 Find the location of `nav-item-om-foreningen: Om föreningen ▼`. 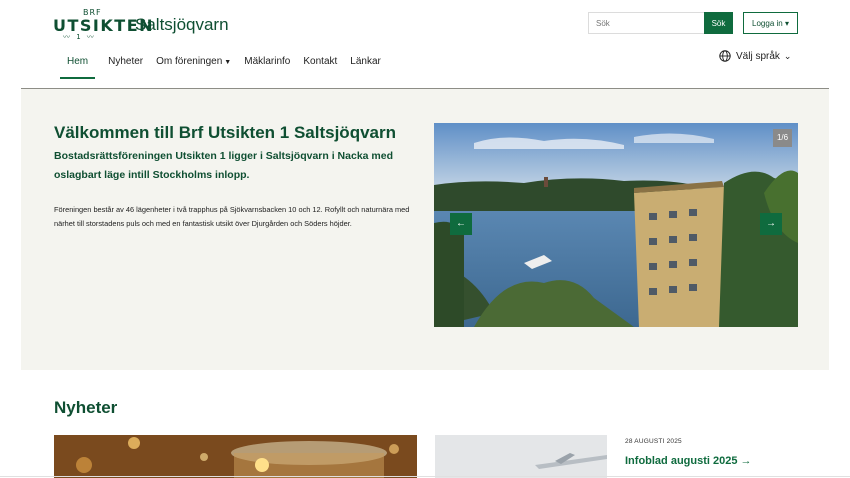

nav-item-om-foreningen: Om föreningen ▼ is located at coordinates (193, 64).